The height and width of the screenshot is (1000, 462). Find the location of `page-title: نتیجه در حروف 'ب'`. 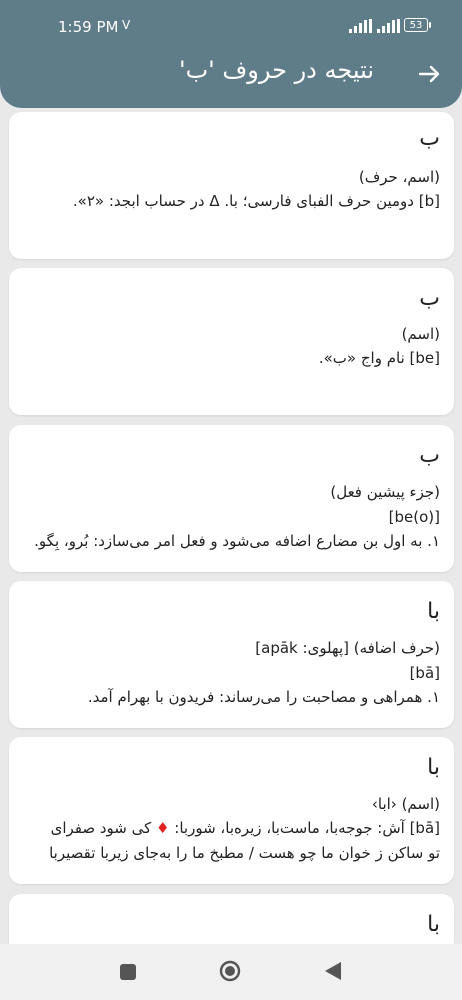

page-title: نتیجه در حروف 'ب' is located at coordinates (276, 70).